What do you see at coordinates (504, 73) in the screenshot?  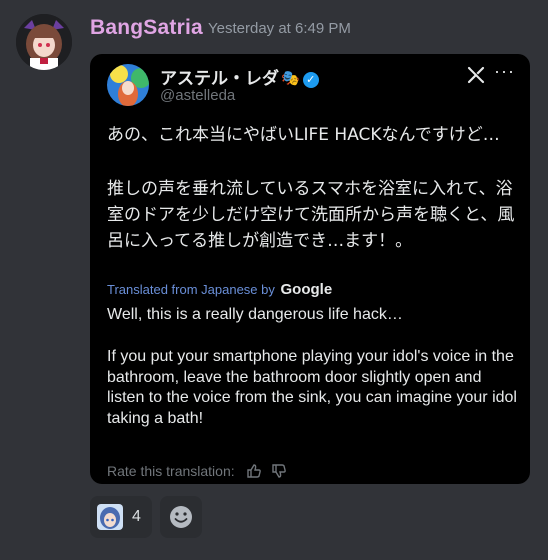 I see `more-options-icon: ···` at bounding box center [504, 73].